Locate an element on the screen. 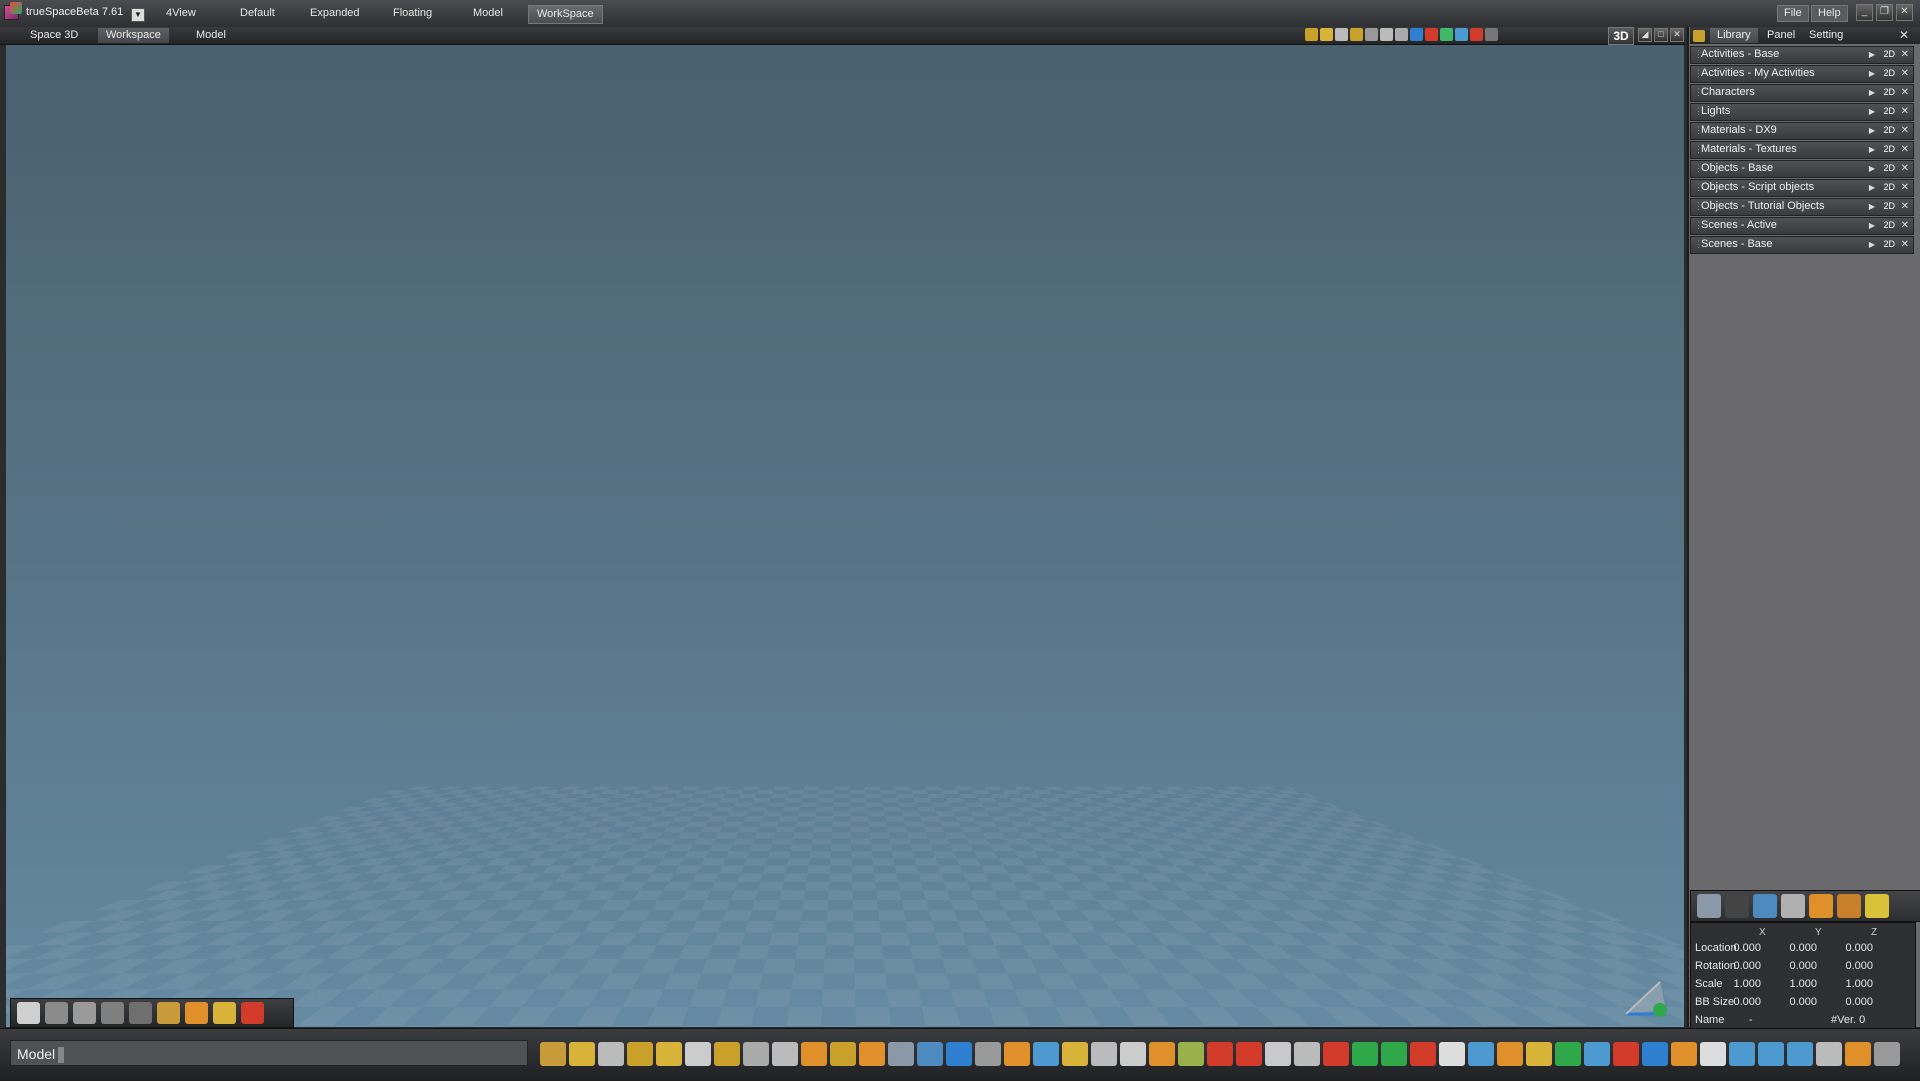  plane-icon is located at coordinates (112, 1013).